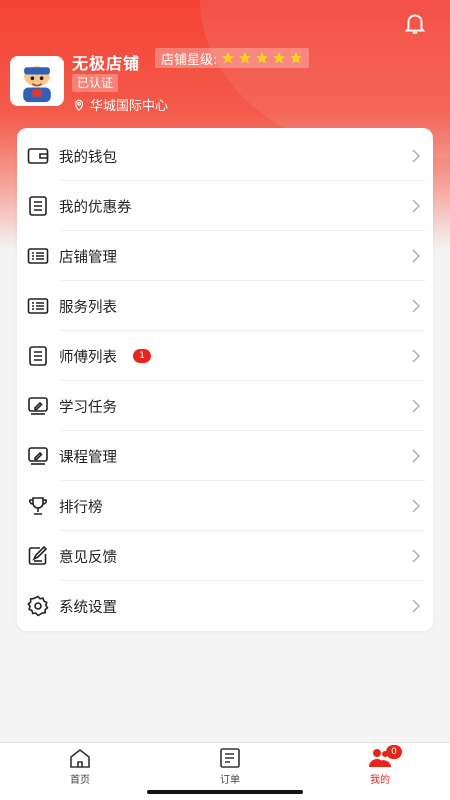 The image size is (450, 800). I want to click on certified-badge: 已认证, so click(95, 83).